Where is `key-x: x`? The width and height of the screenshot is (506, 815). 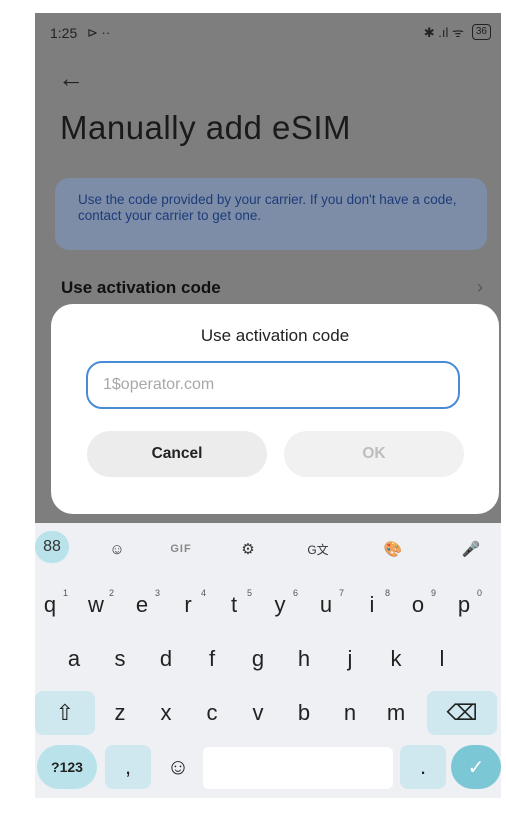
key-x: x is located at coordinates (166, 713).